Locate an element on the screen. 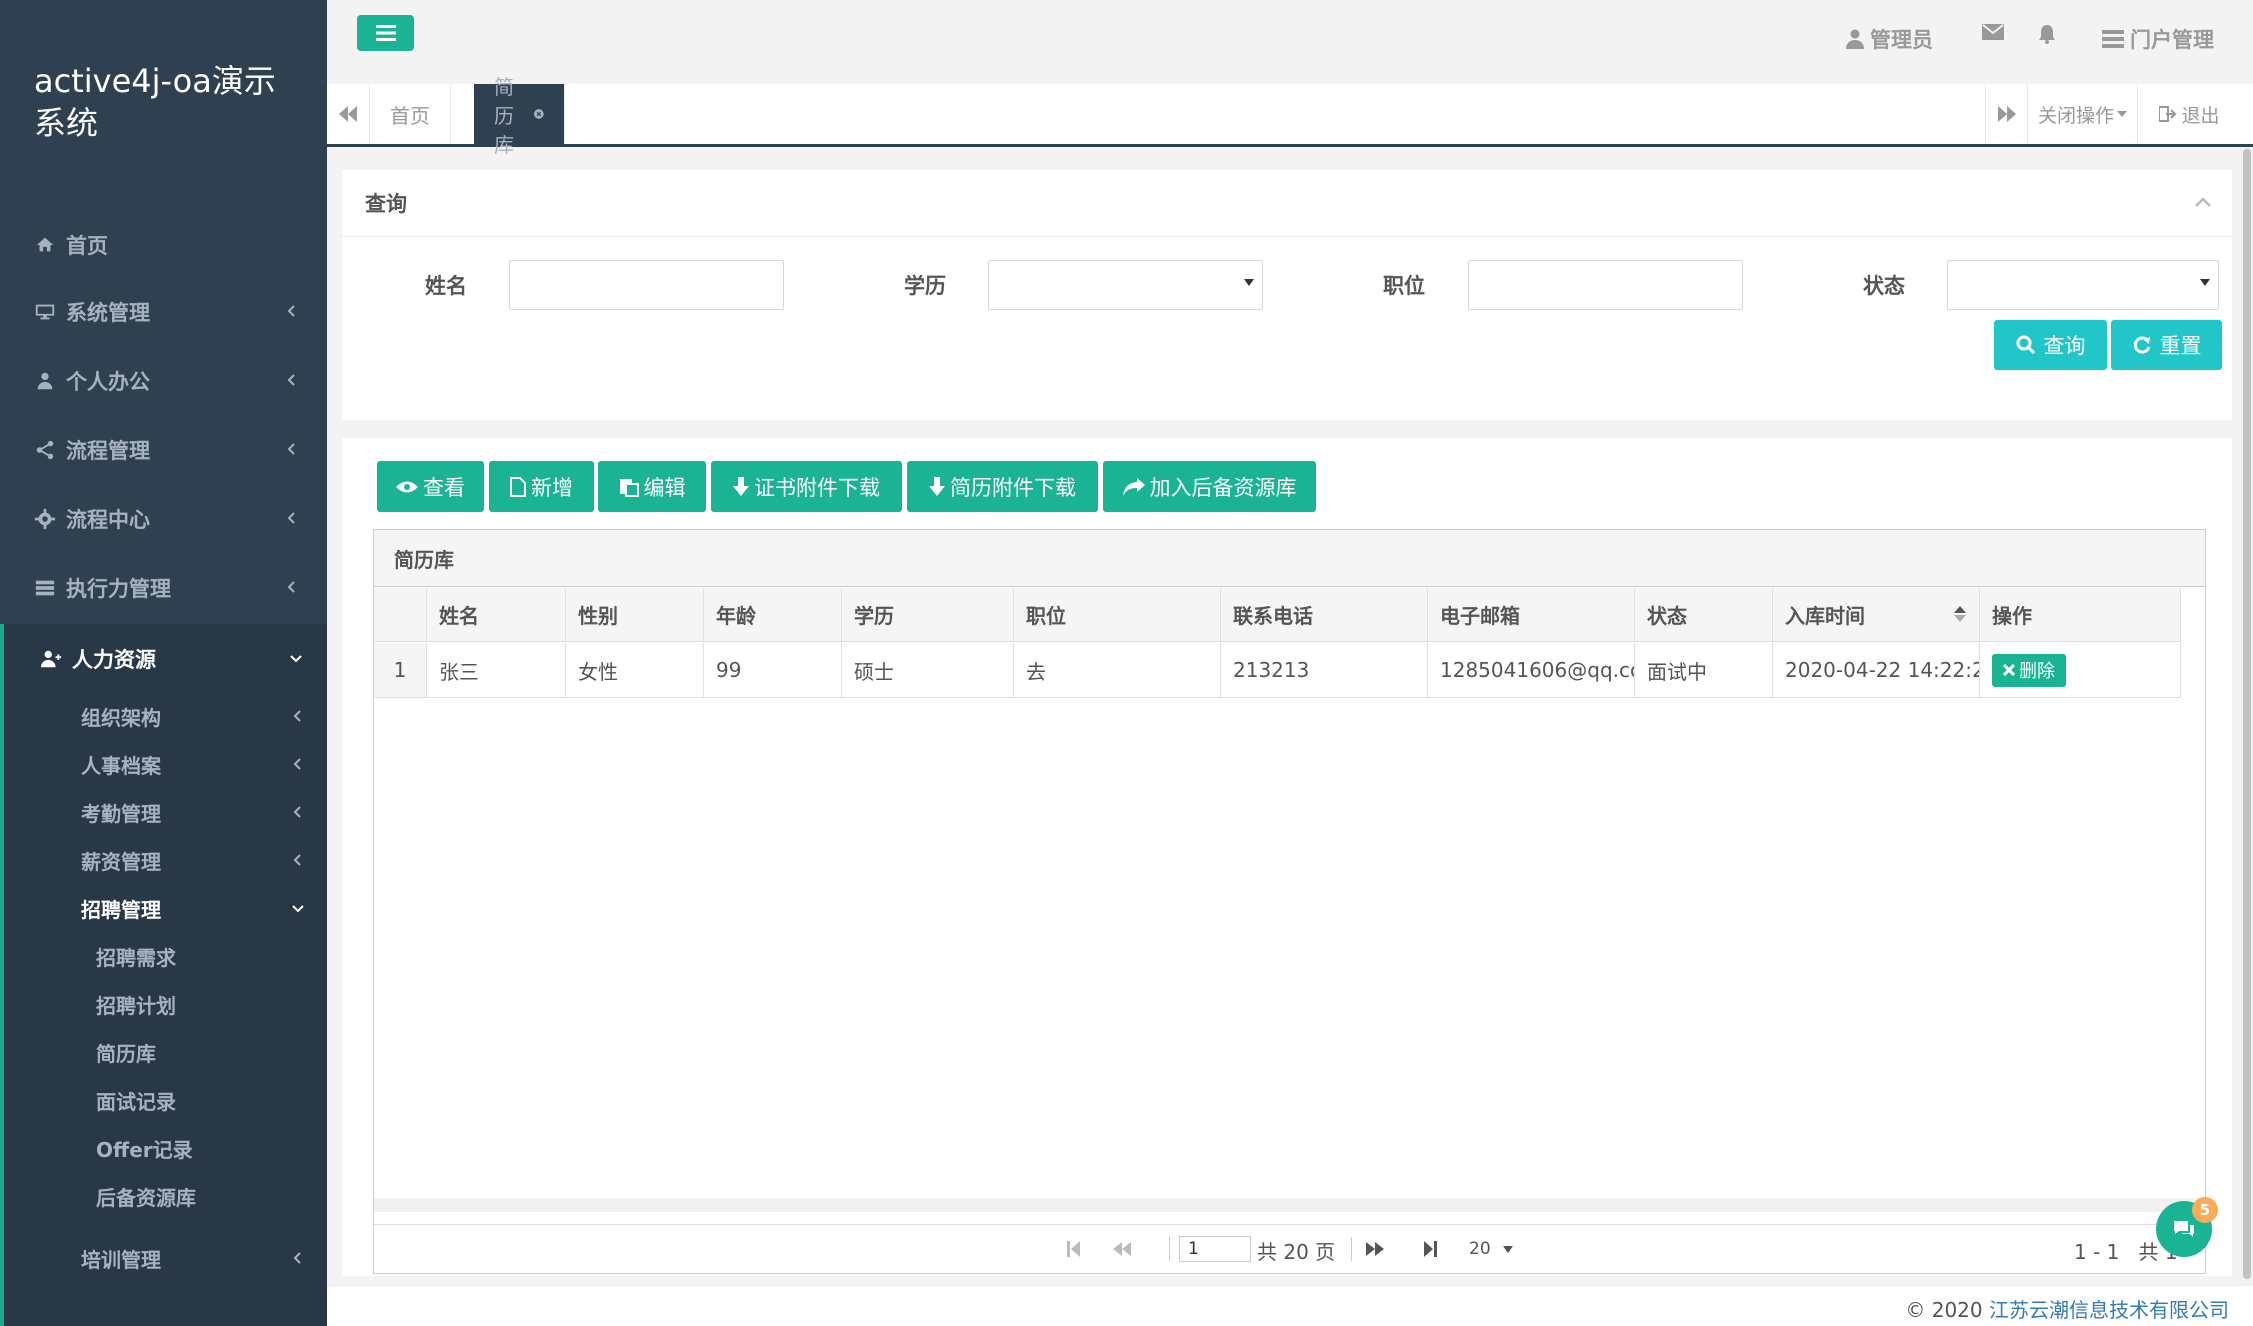 The height and width of the screenshot is (1326, 2253). chevron-up-icon is located at coordinates (2203, 202).